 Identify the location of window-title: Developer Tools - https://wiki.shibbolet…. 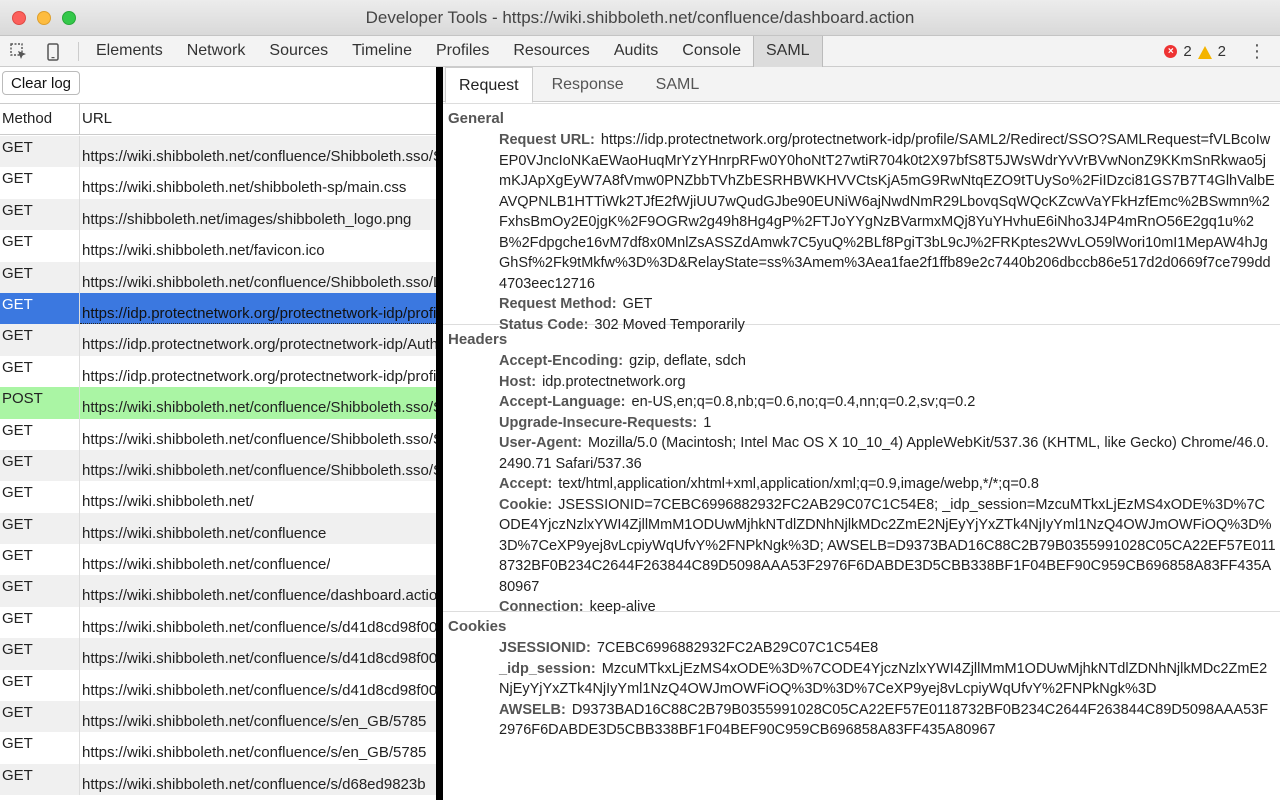
(640, 17).